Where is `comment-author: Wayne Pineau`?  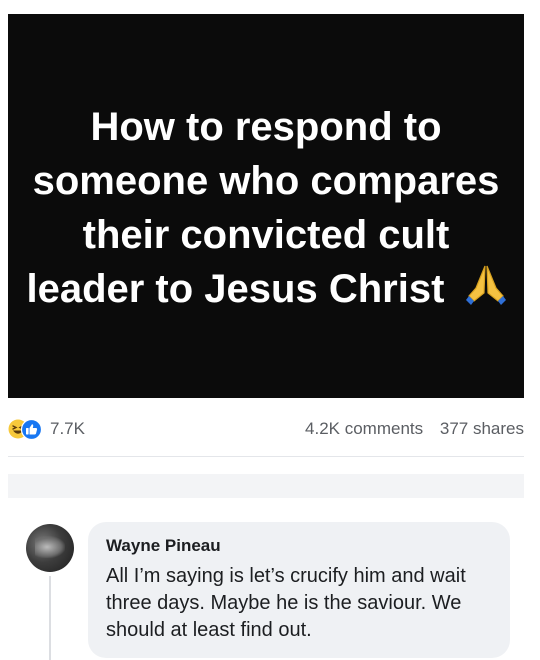 comment-author: Wayne Pineau is located at coordinates (163, 546).